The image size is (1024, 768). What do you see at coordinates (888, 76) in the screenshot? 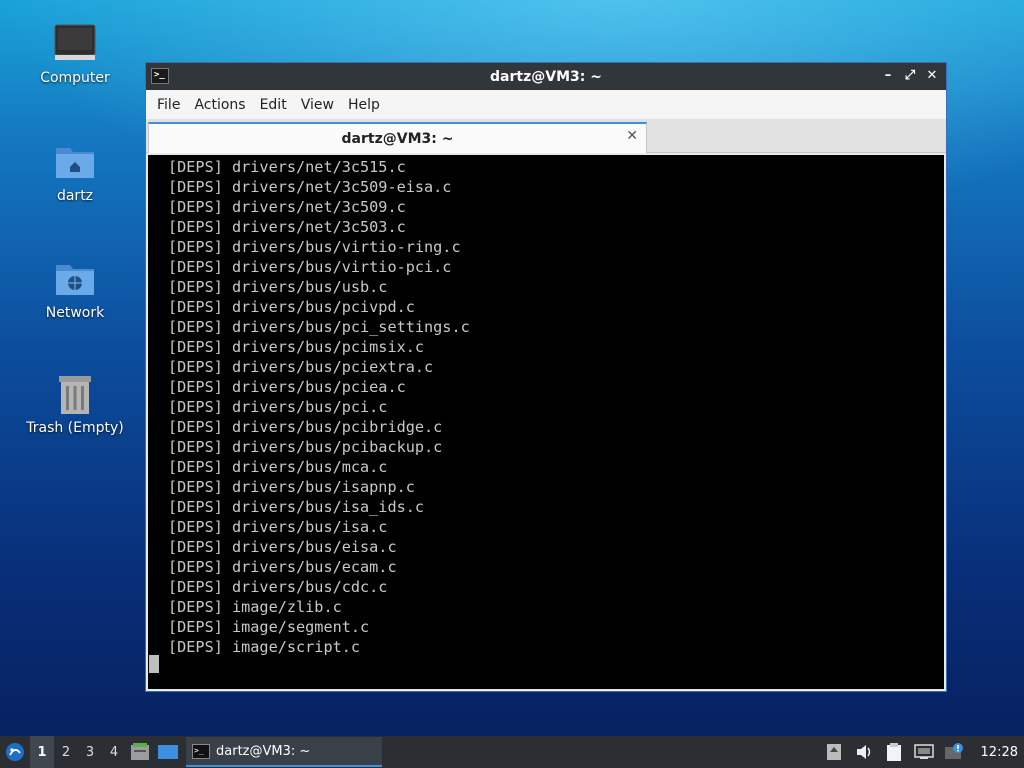
I see `minimize-button: –` at bounding box center [888, 76].